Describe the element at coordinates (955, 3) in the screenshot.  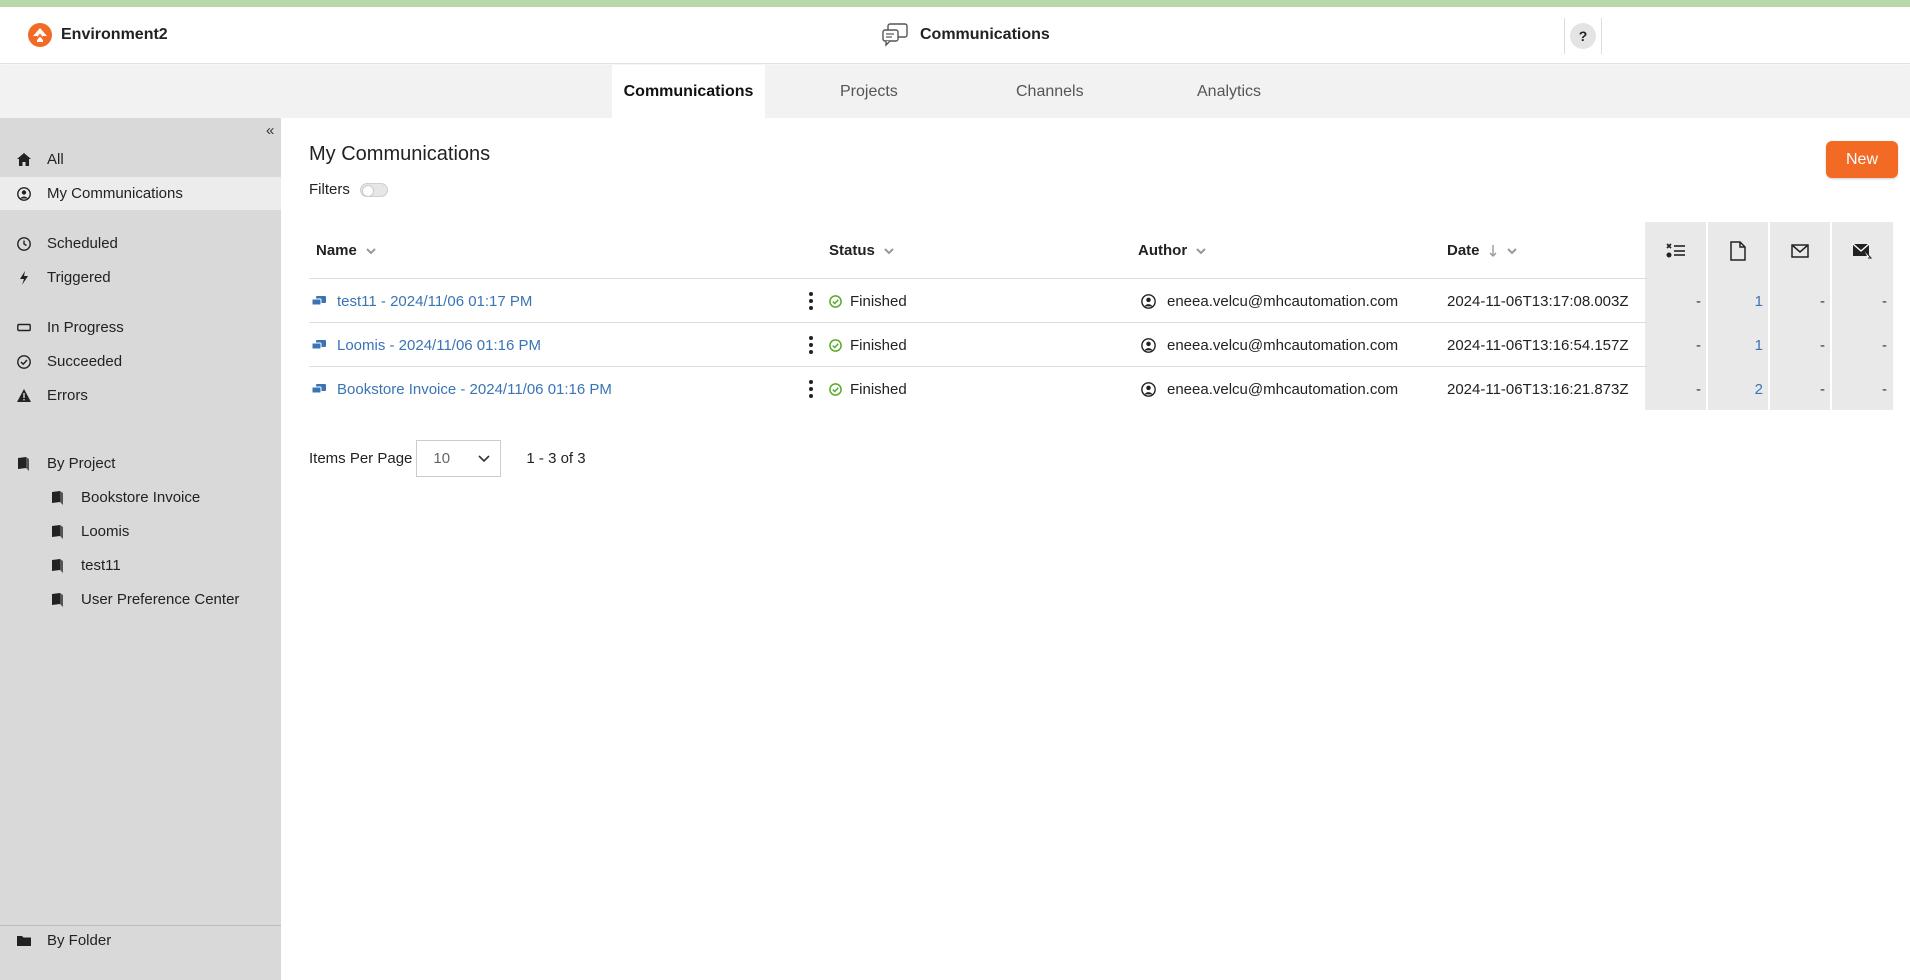
I see `top-accent-strip` at that location.